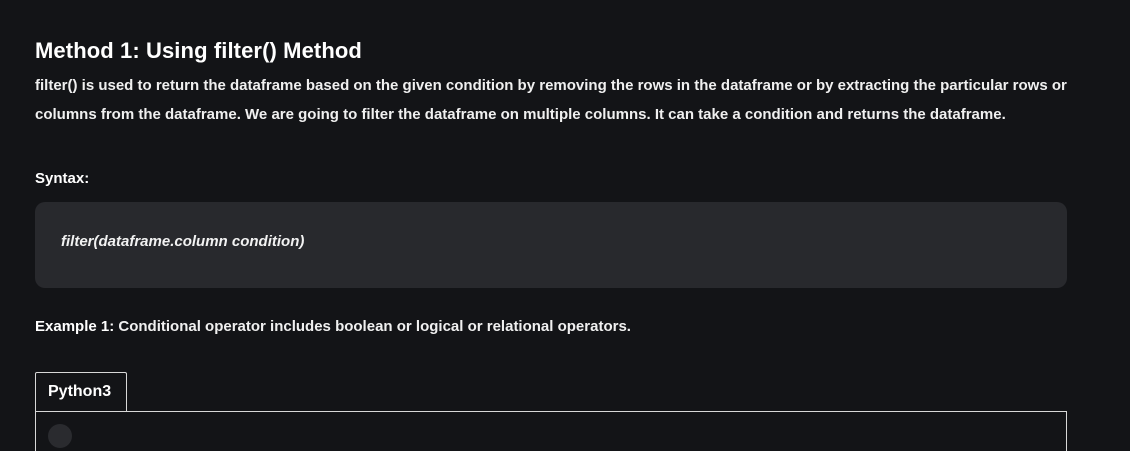  What do you see at coordinates (62, 178) in the screenshot?
I see `syntax-label: Syntax:` at bounding box center [62, 178].